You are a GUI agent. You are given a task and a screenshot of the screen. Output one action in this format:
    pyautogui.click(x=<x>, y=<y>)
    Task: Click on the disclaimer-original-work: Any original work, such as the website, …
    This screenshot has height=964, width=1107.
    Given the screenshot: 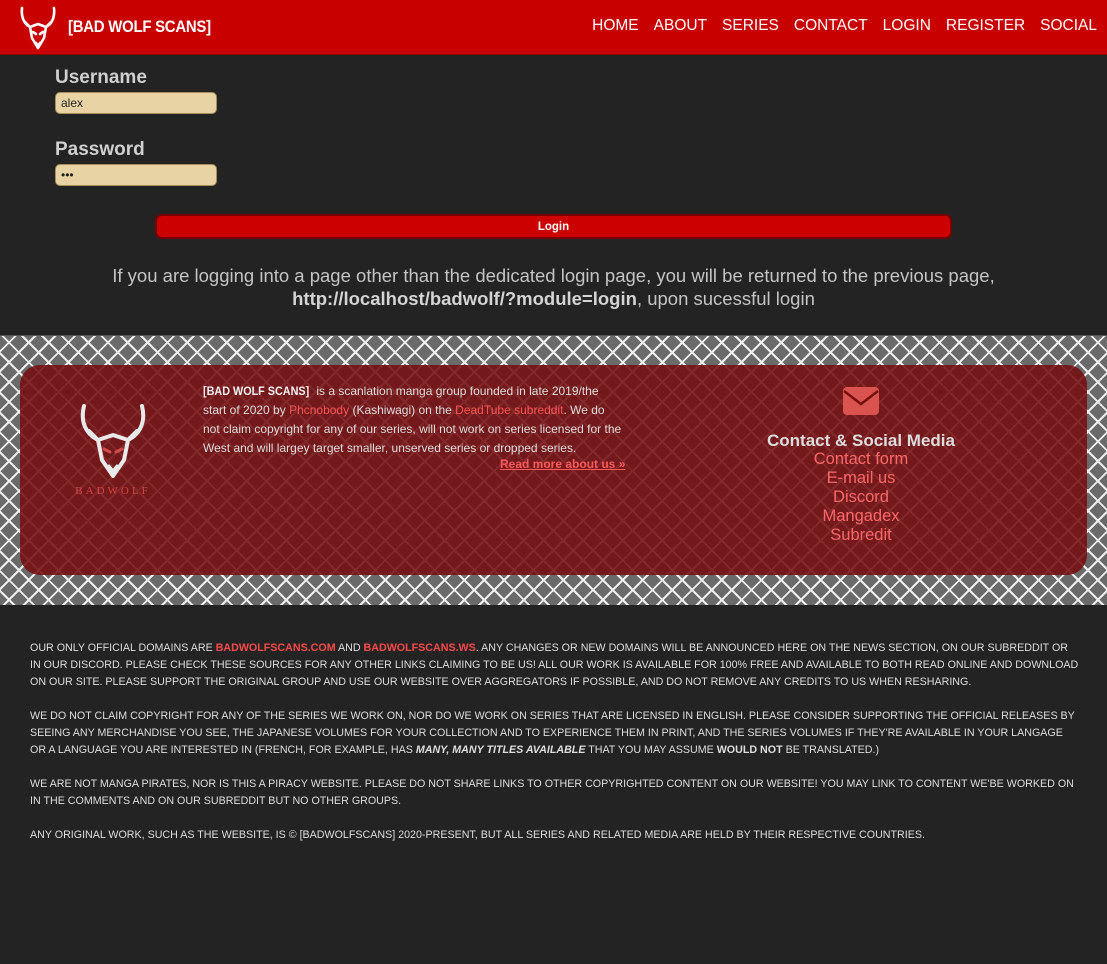 What is the action you would take?
    pyautogui.click(x=477, y=835)
    